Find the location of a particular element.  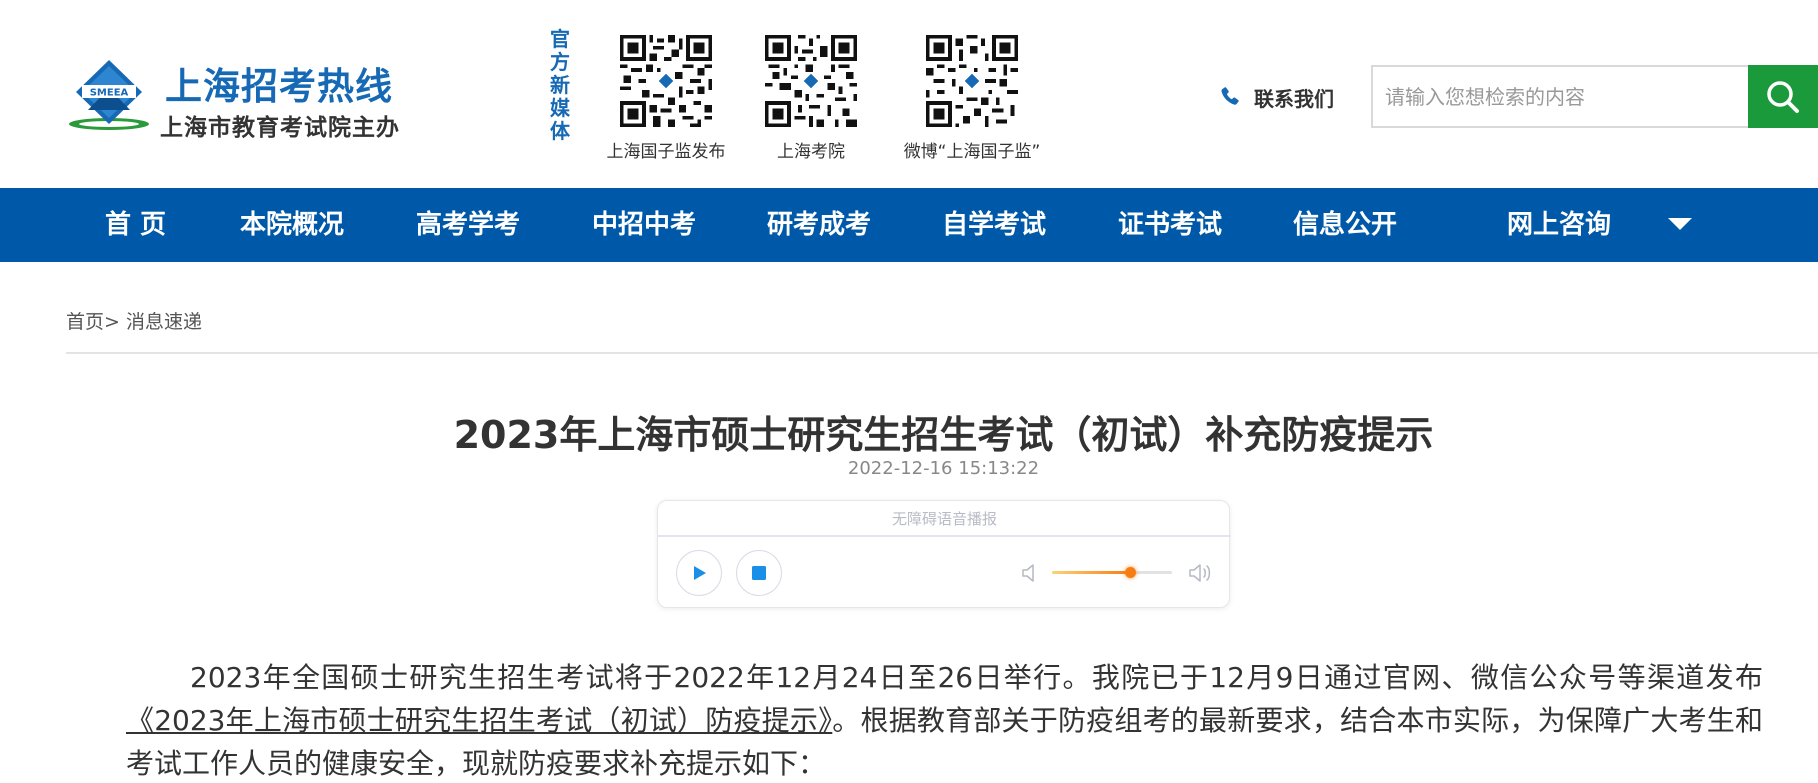

logo-subtitle: 上海市教育考试院主办 is located at coordinates (280, 127).